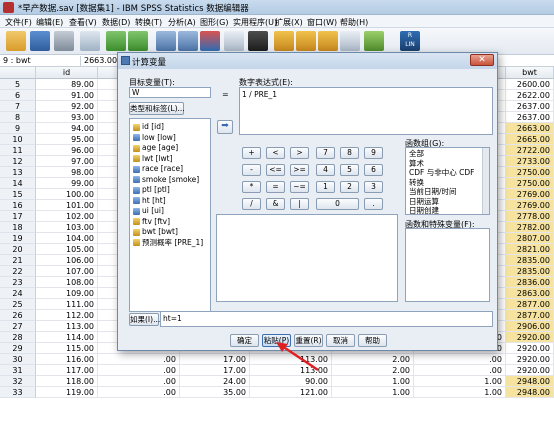  Describe the element at coordinates (530, 128) in the screenshot. I see `cell-bwt: 2663.00` at that location.